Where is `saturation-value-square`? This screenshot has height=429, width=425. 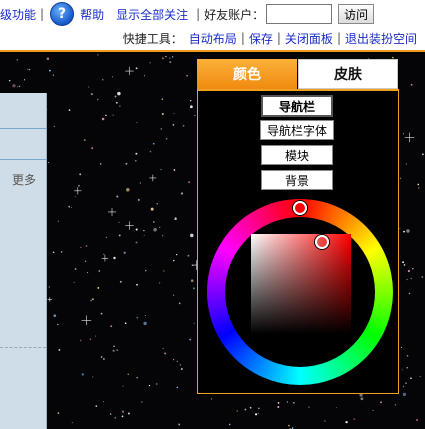
saturation-value-square is located at coordinates (301, 284).